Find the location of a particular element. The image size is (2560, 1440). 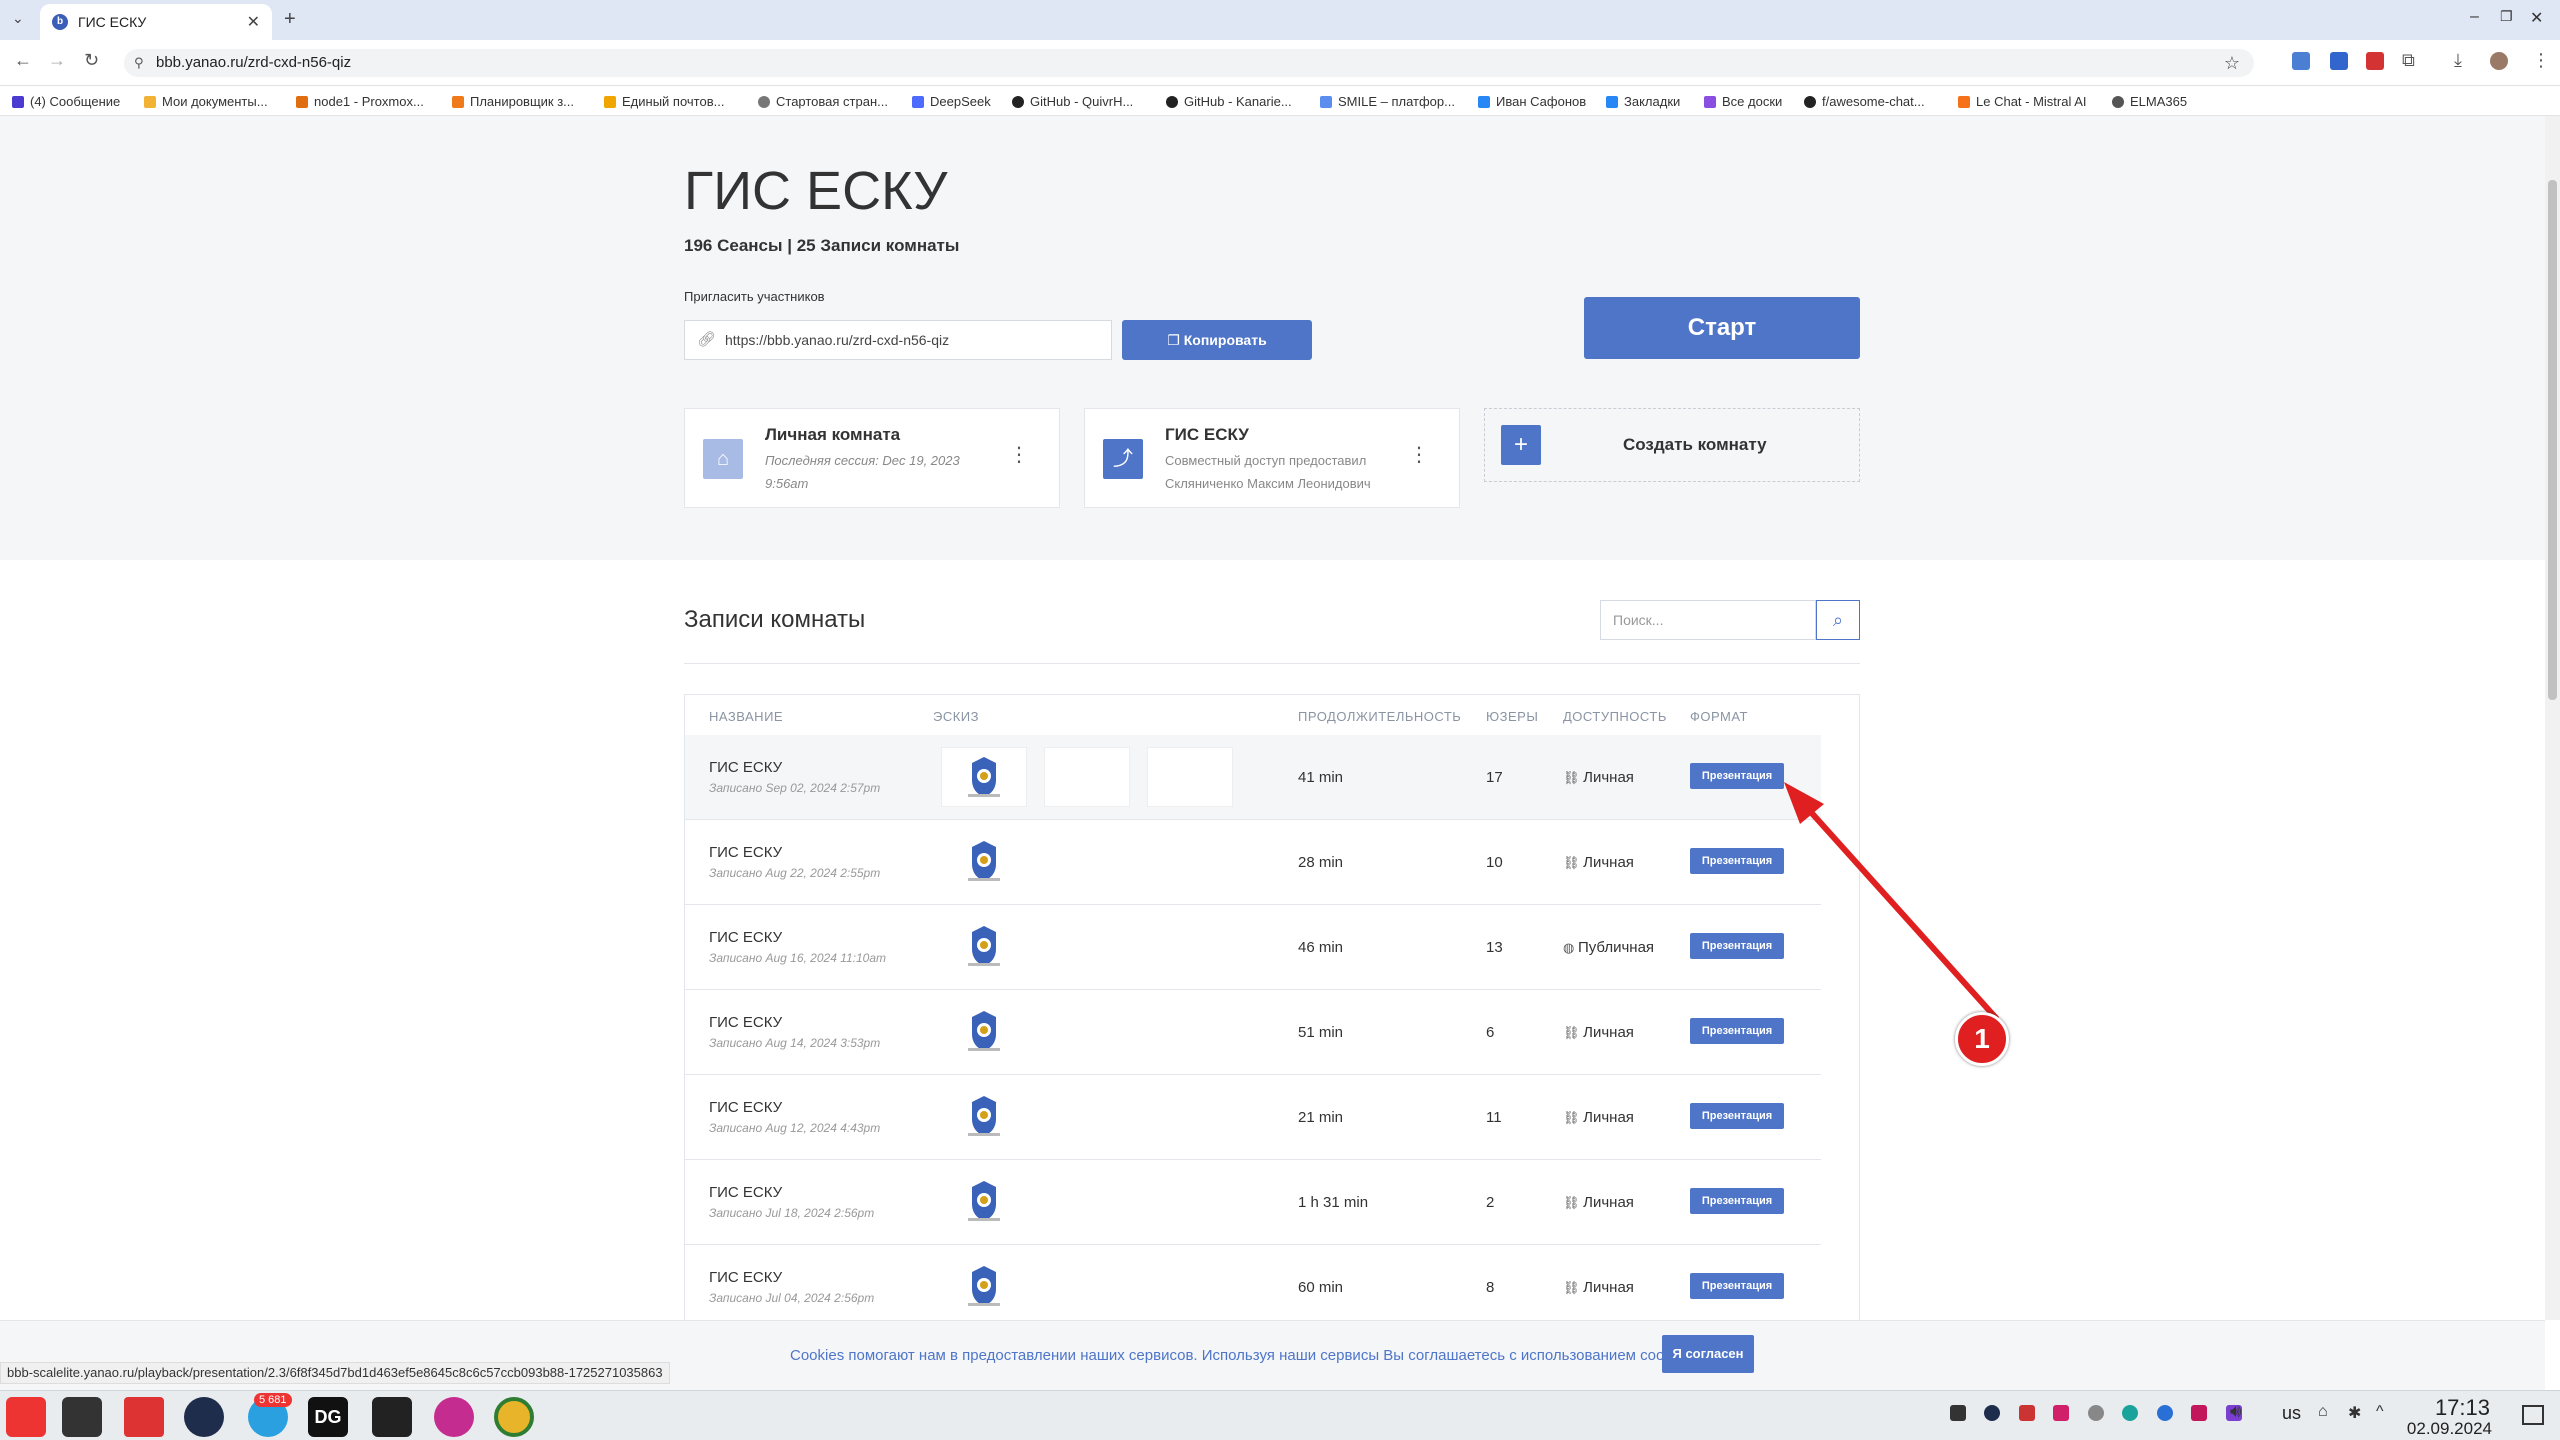

restore-icon: ❐ is located at coordinates (2506, 16).